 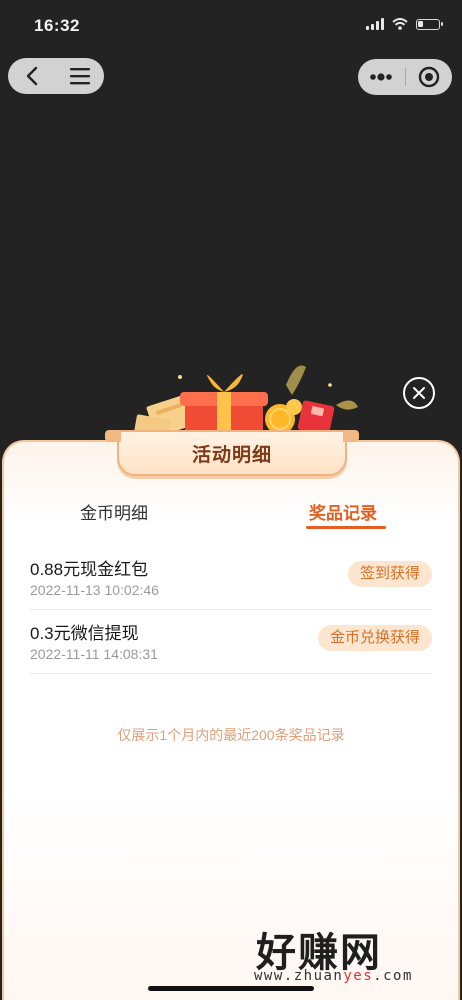 What do you see at coordinates (231, 577) in the screenshot?
I see `list-item: 0.88元现金红包 2022-11-13 10:02:46 签到获得` at bounding box center [231, 577].